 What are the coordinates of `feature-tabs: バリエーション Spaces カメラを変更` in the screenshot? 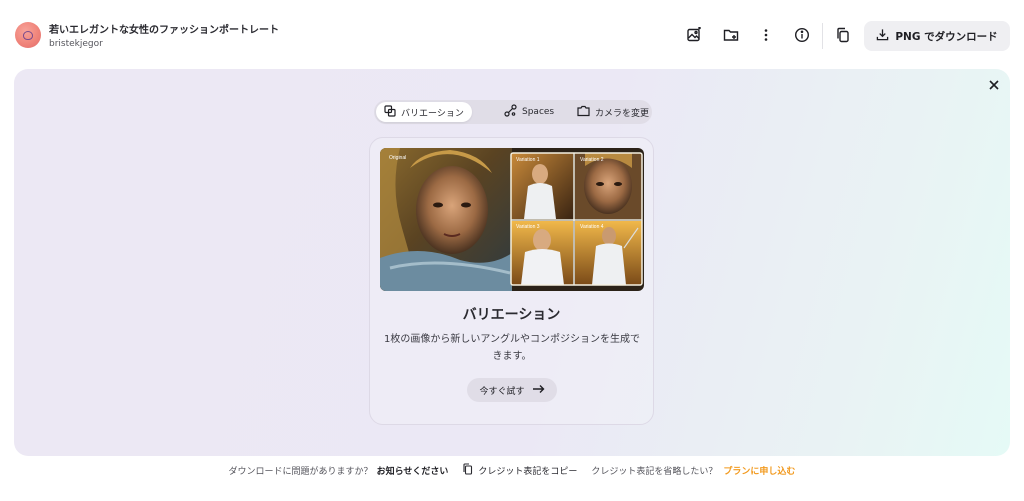 It's located at (513, 112).